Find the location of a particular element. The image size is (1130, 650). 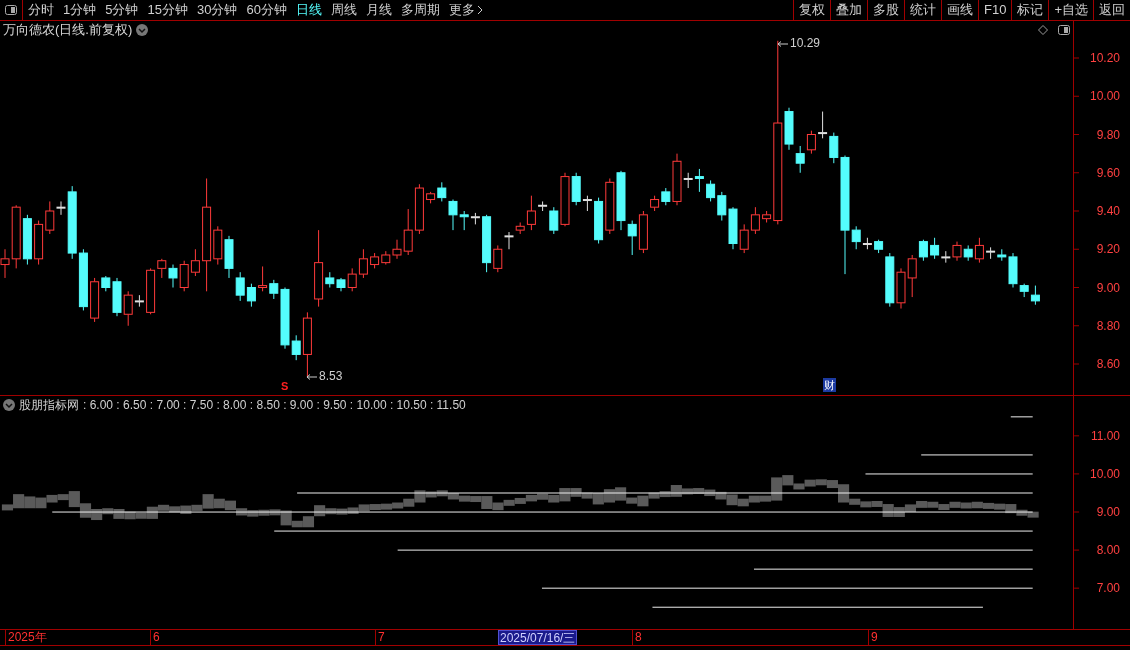

price-axis-label: 9.40 is located at coordinates (1108, 211).